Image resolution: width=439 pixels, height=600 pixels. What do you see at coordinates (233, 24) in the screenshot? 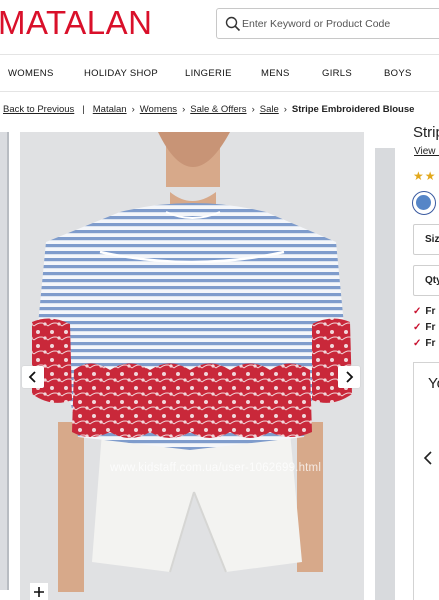
I see `search-icon` at bounding box center [233, 24].